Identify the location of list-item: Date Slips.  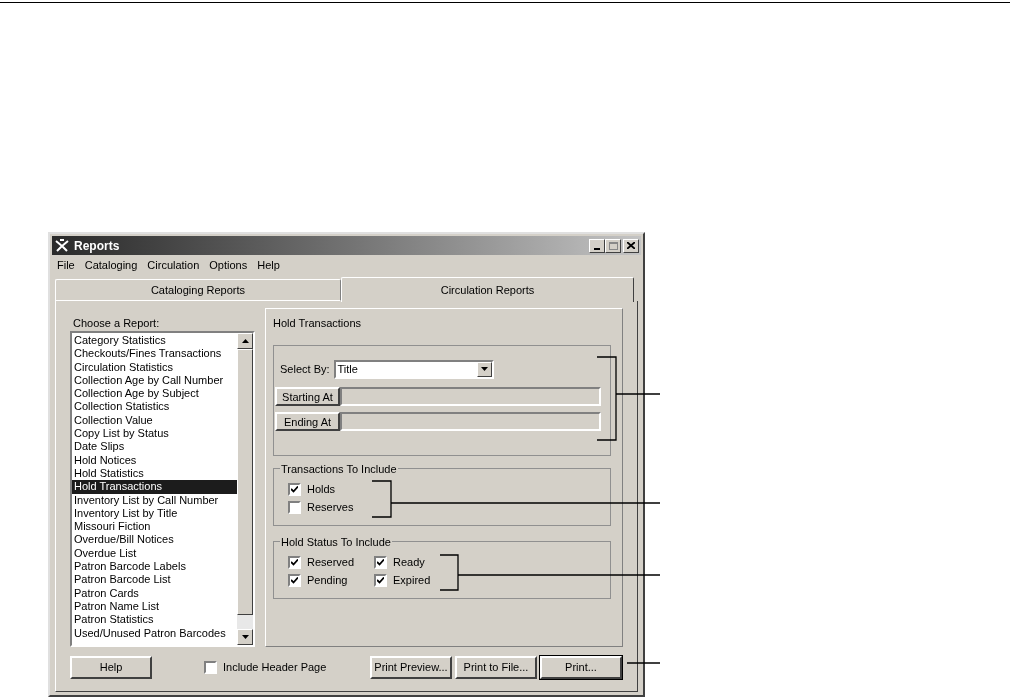
(154, 447).